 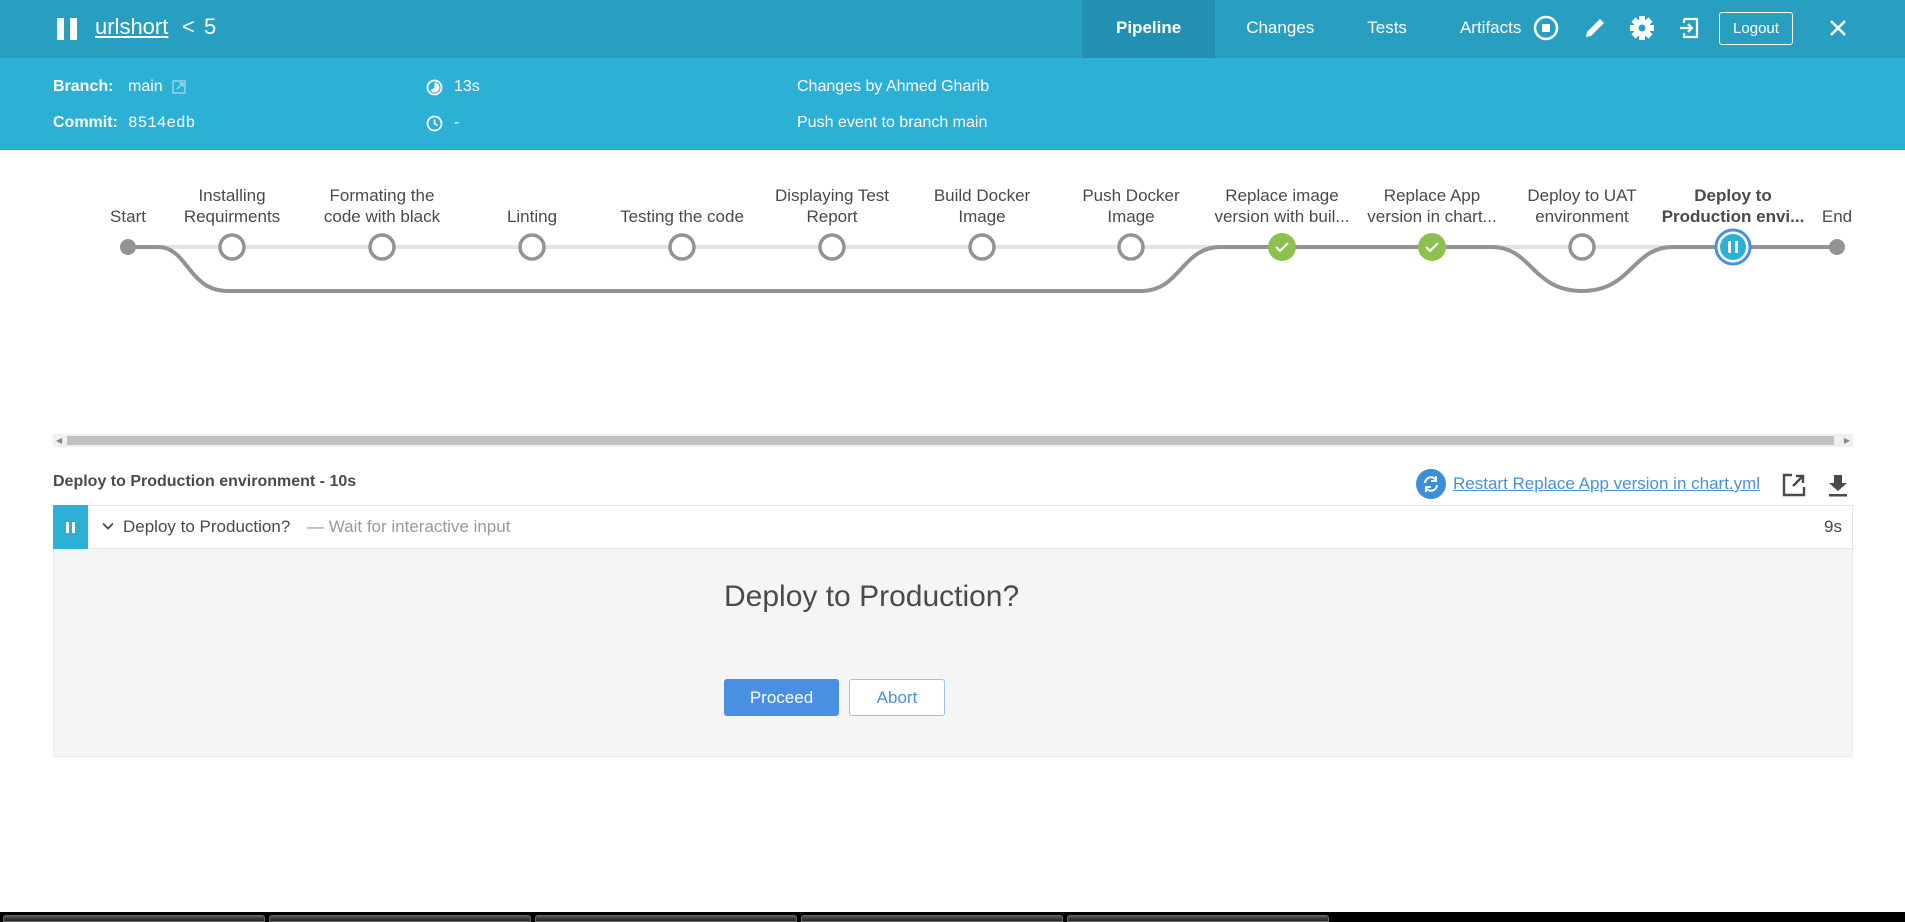 What do you see at coordinates (1546, 28) in the screenshot?
I see `stop-icon` at bounding box center [1546, 28].